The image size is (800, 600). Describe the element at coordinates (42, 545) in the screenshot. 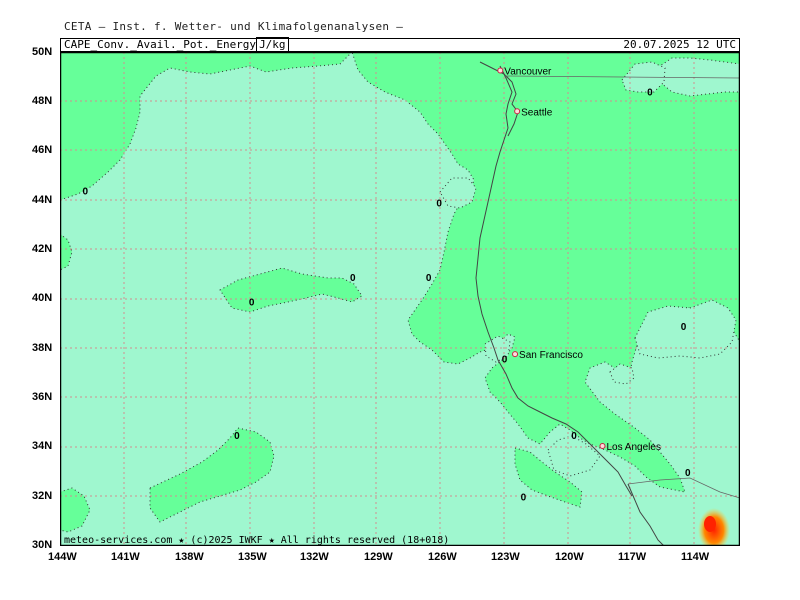

I see `lat-label: 30N` at that location.